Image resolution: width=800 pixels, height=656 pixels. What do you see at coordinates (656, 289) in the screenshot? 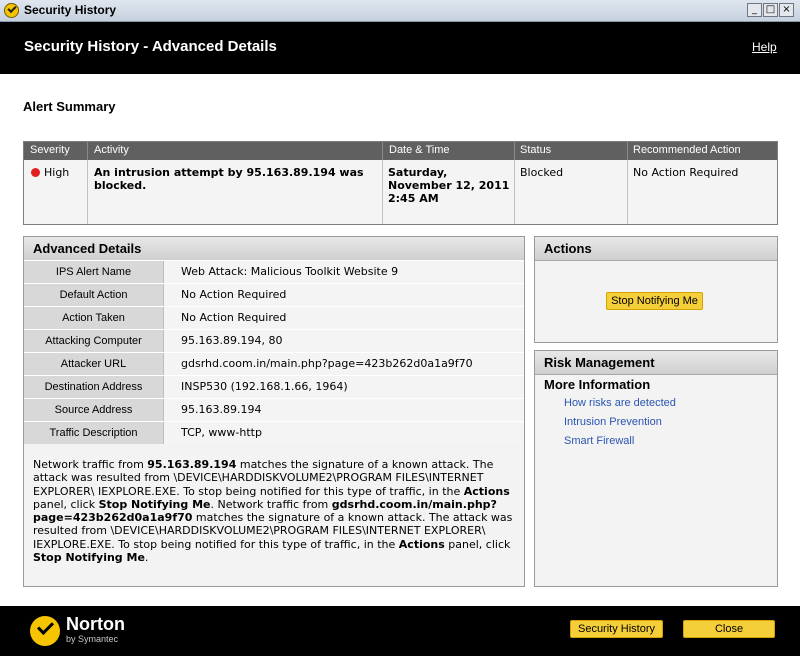
I see `actions-panel: Actions` at bounding box center [656, 289].